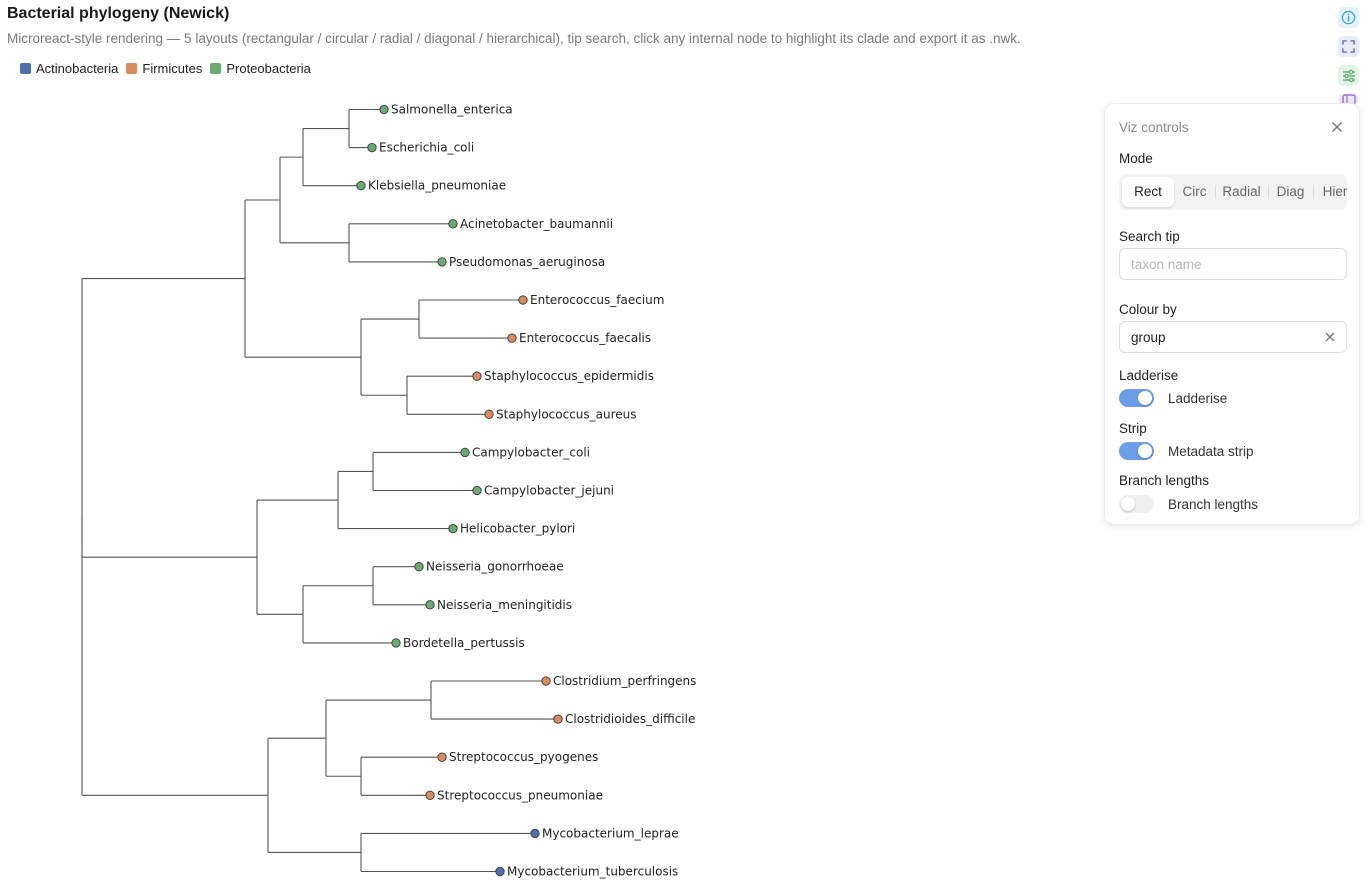 The height and width of the screenshot is (896, 1367). What do you see at coordinates (1211, 451) in the screenshot?
I see `metadata-strip-toggle-label: Metadata strip` at bounding box center [1211, 451].